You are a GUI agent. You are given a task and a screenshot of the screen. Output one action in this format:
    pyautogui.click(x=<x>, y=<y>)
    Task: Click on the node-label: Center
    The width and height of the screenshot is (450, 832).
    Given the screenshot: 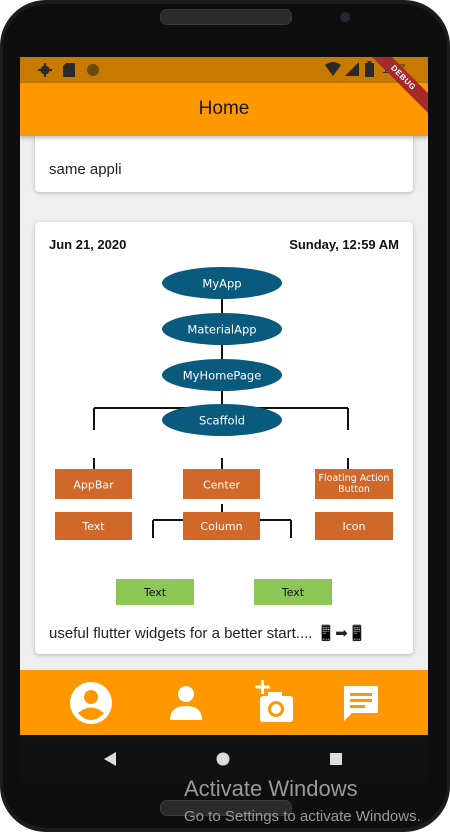 What is the action you would take?
    pyautogui.click(x=222, y=485)
    